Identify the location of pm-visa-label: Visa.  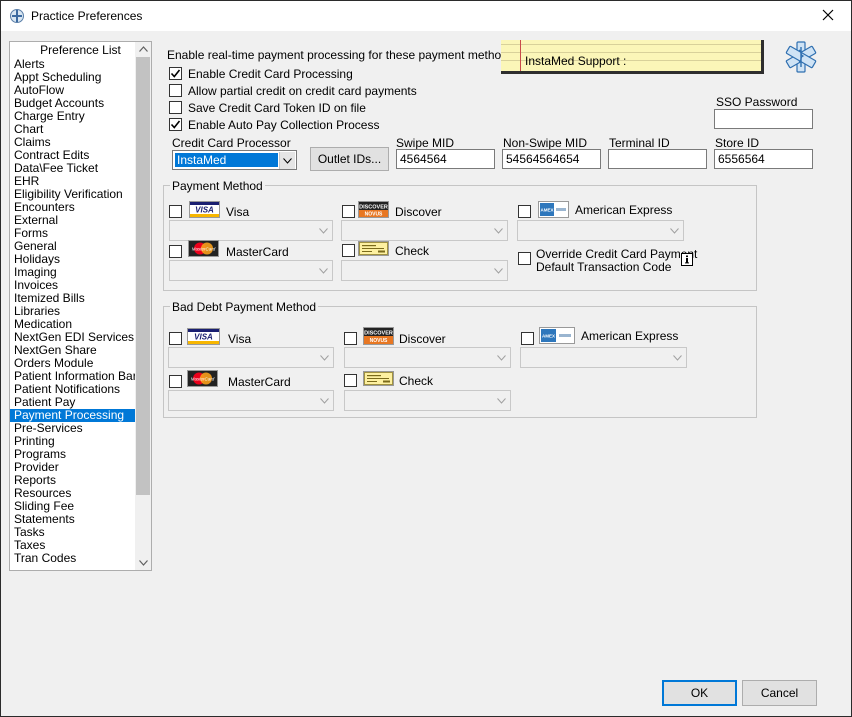
(238, 212).